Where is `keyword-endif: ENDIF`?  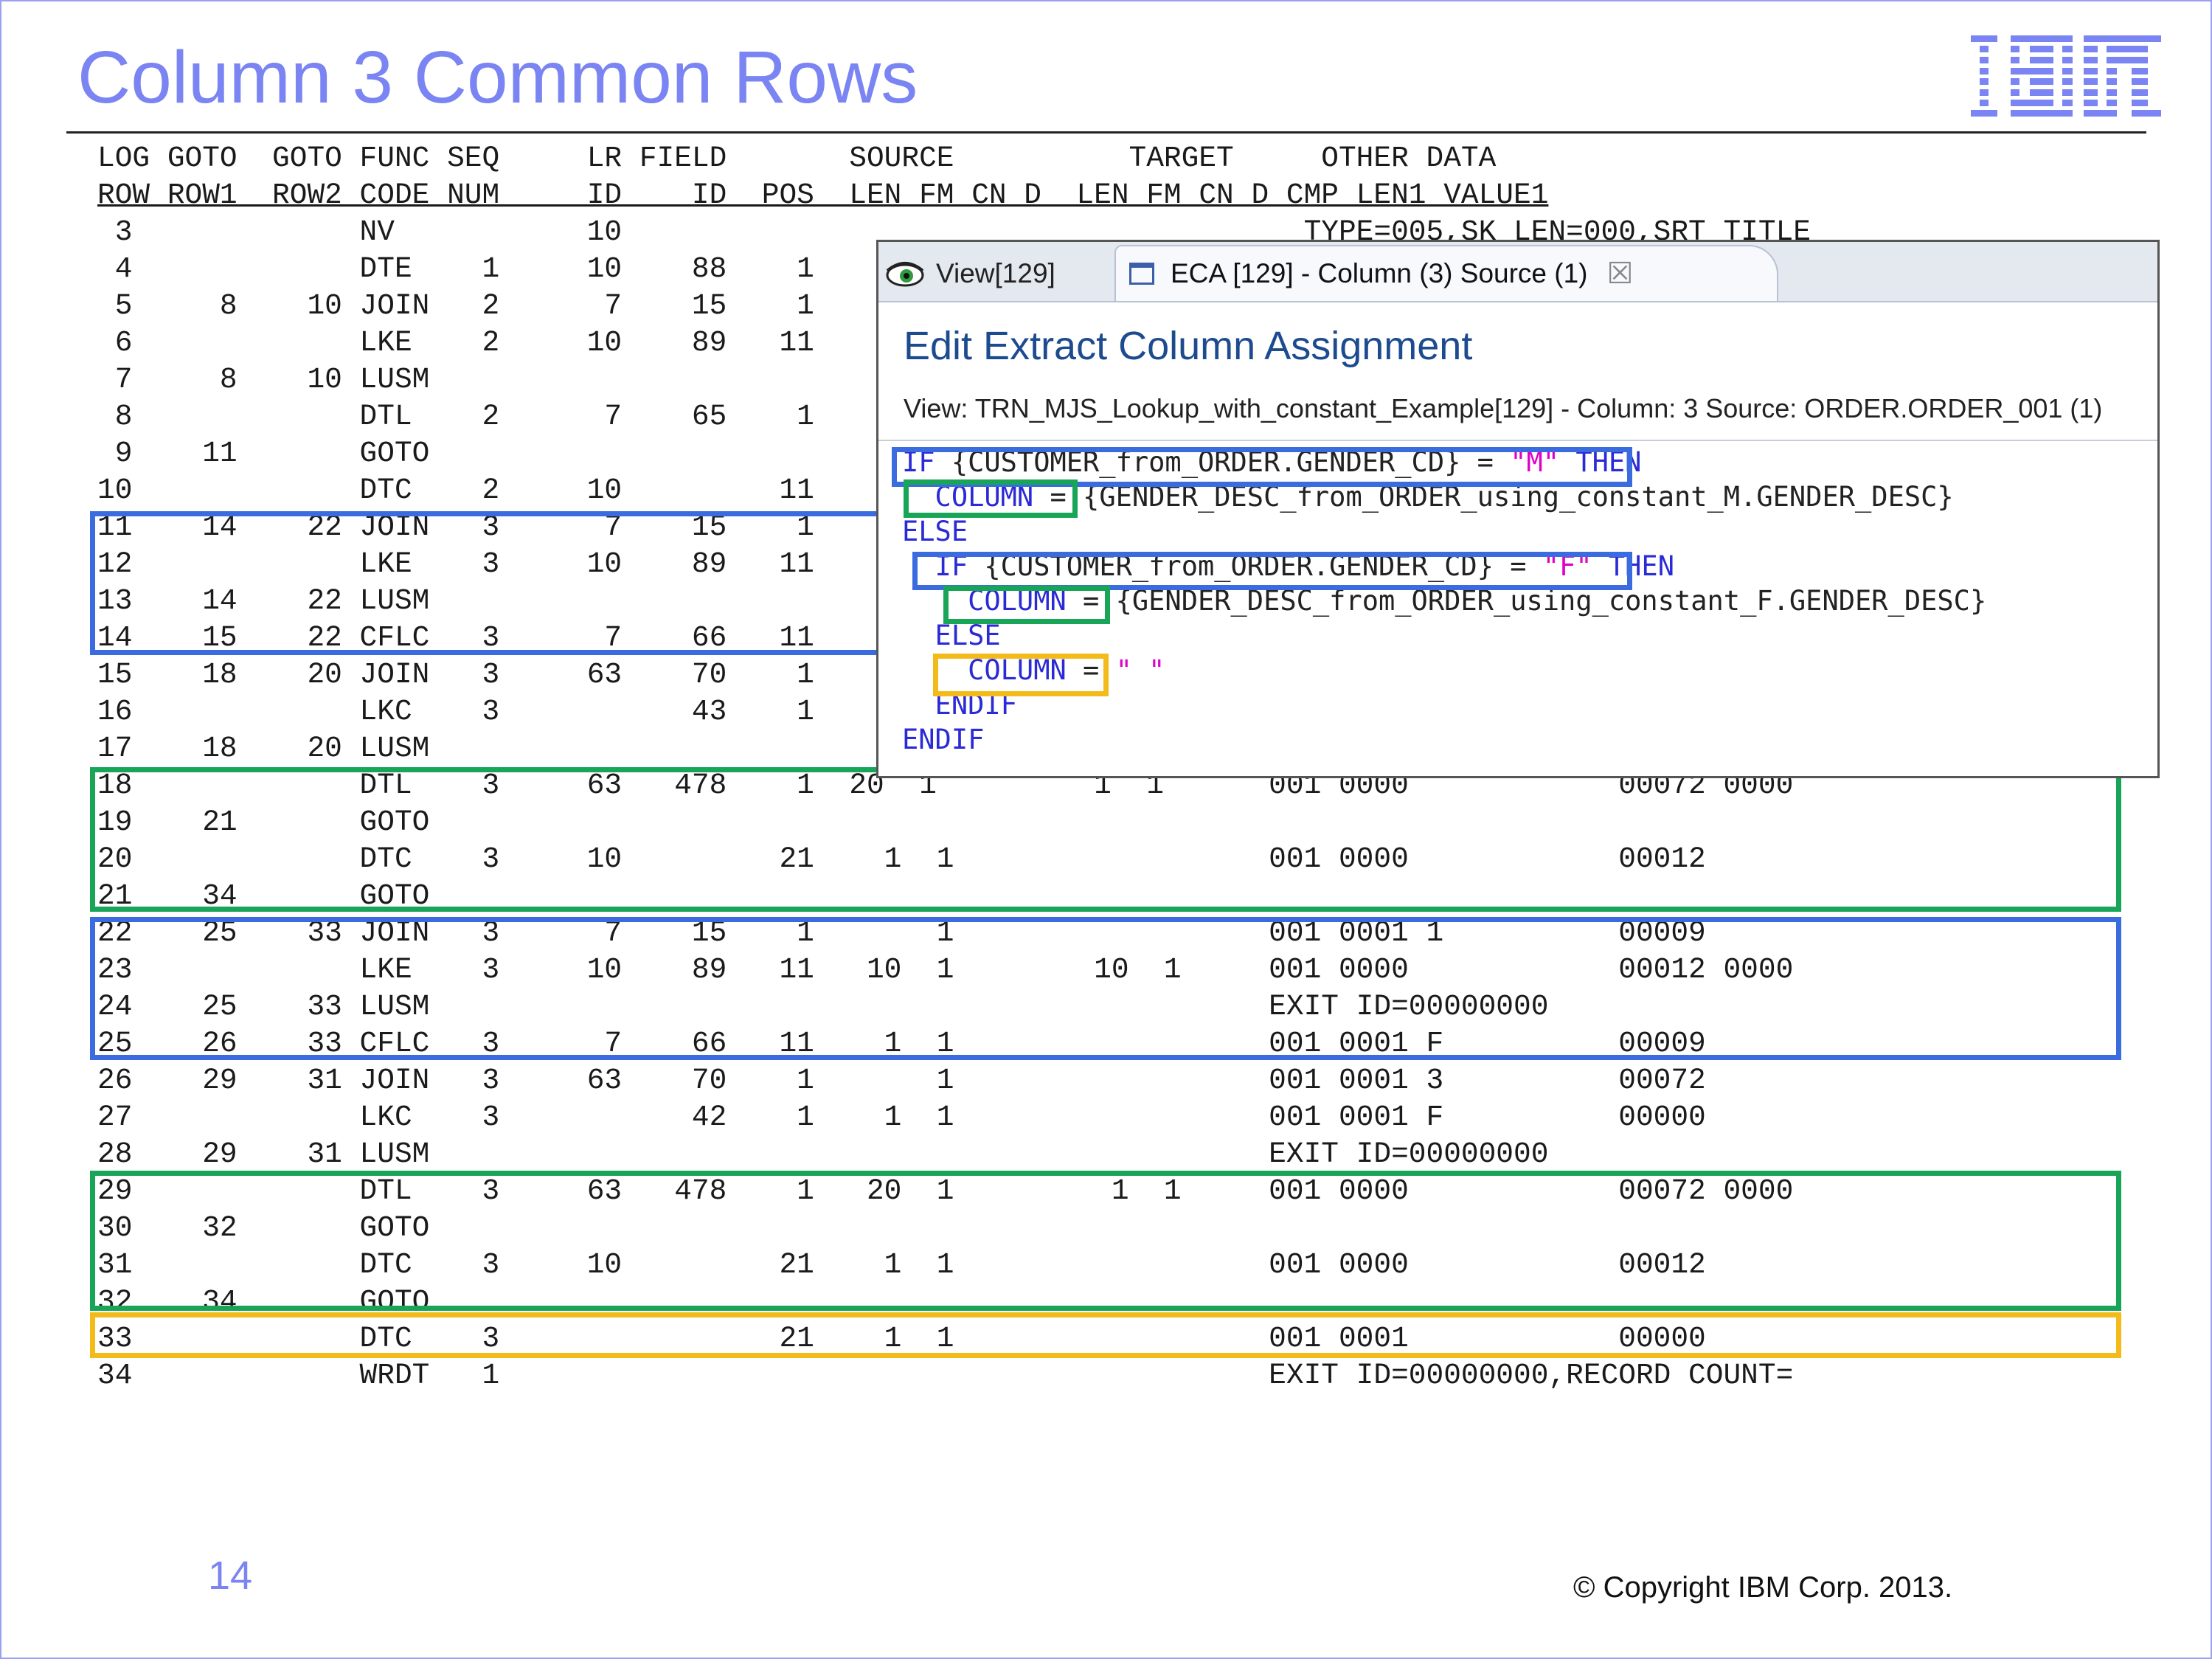
keyword-endif: ENDIF is located at coordinates (944, 739).